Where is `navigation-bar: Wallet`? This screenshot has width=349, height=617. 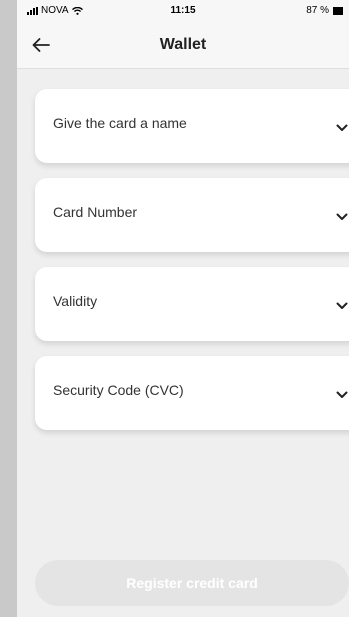 navigation-bar: Wallet is located at coordinates (183, 45).